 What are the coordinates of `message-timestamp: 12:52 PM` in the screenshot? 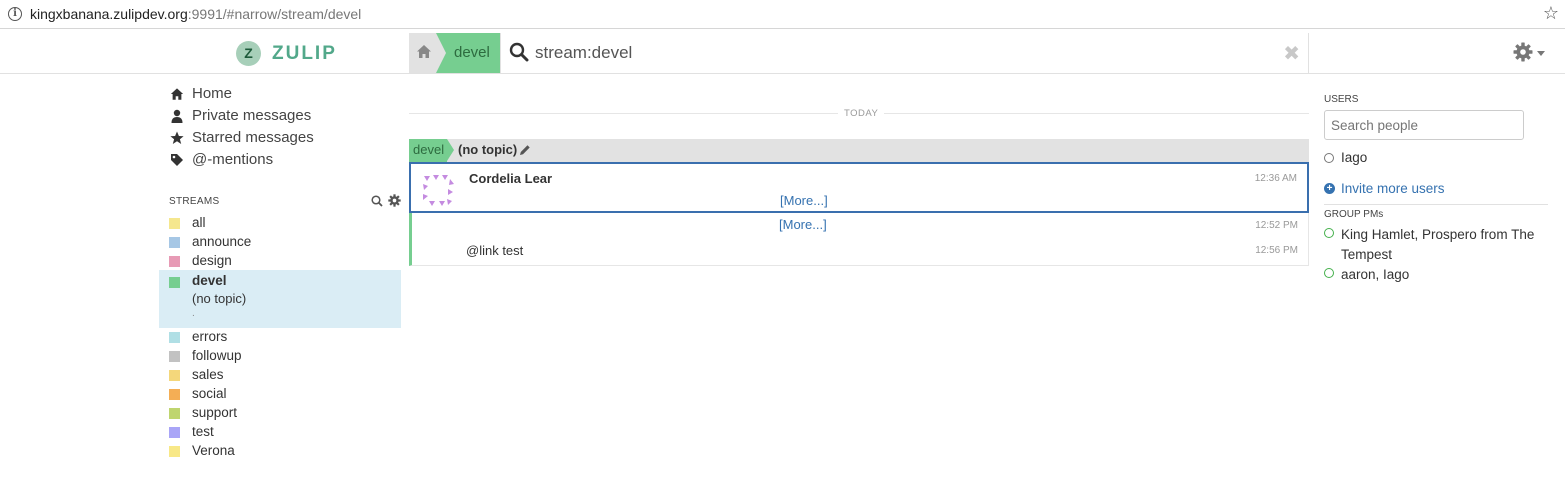 It's located at (1276, 225).